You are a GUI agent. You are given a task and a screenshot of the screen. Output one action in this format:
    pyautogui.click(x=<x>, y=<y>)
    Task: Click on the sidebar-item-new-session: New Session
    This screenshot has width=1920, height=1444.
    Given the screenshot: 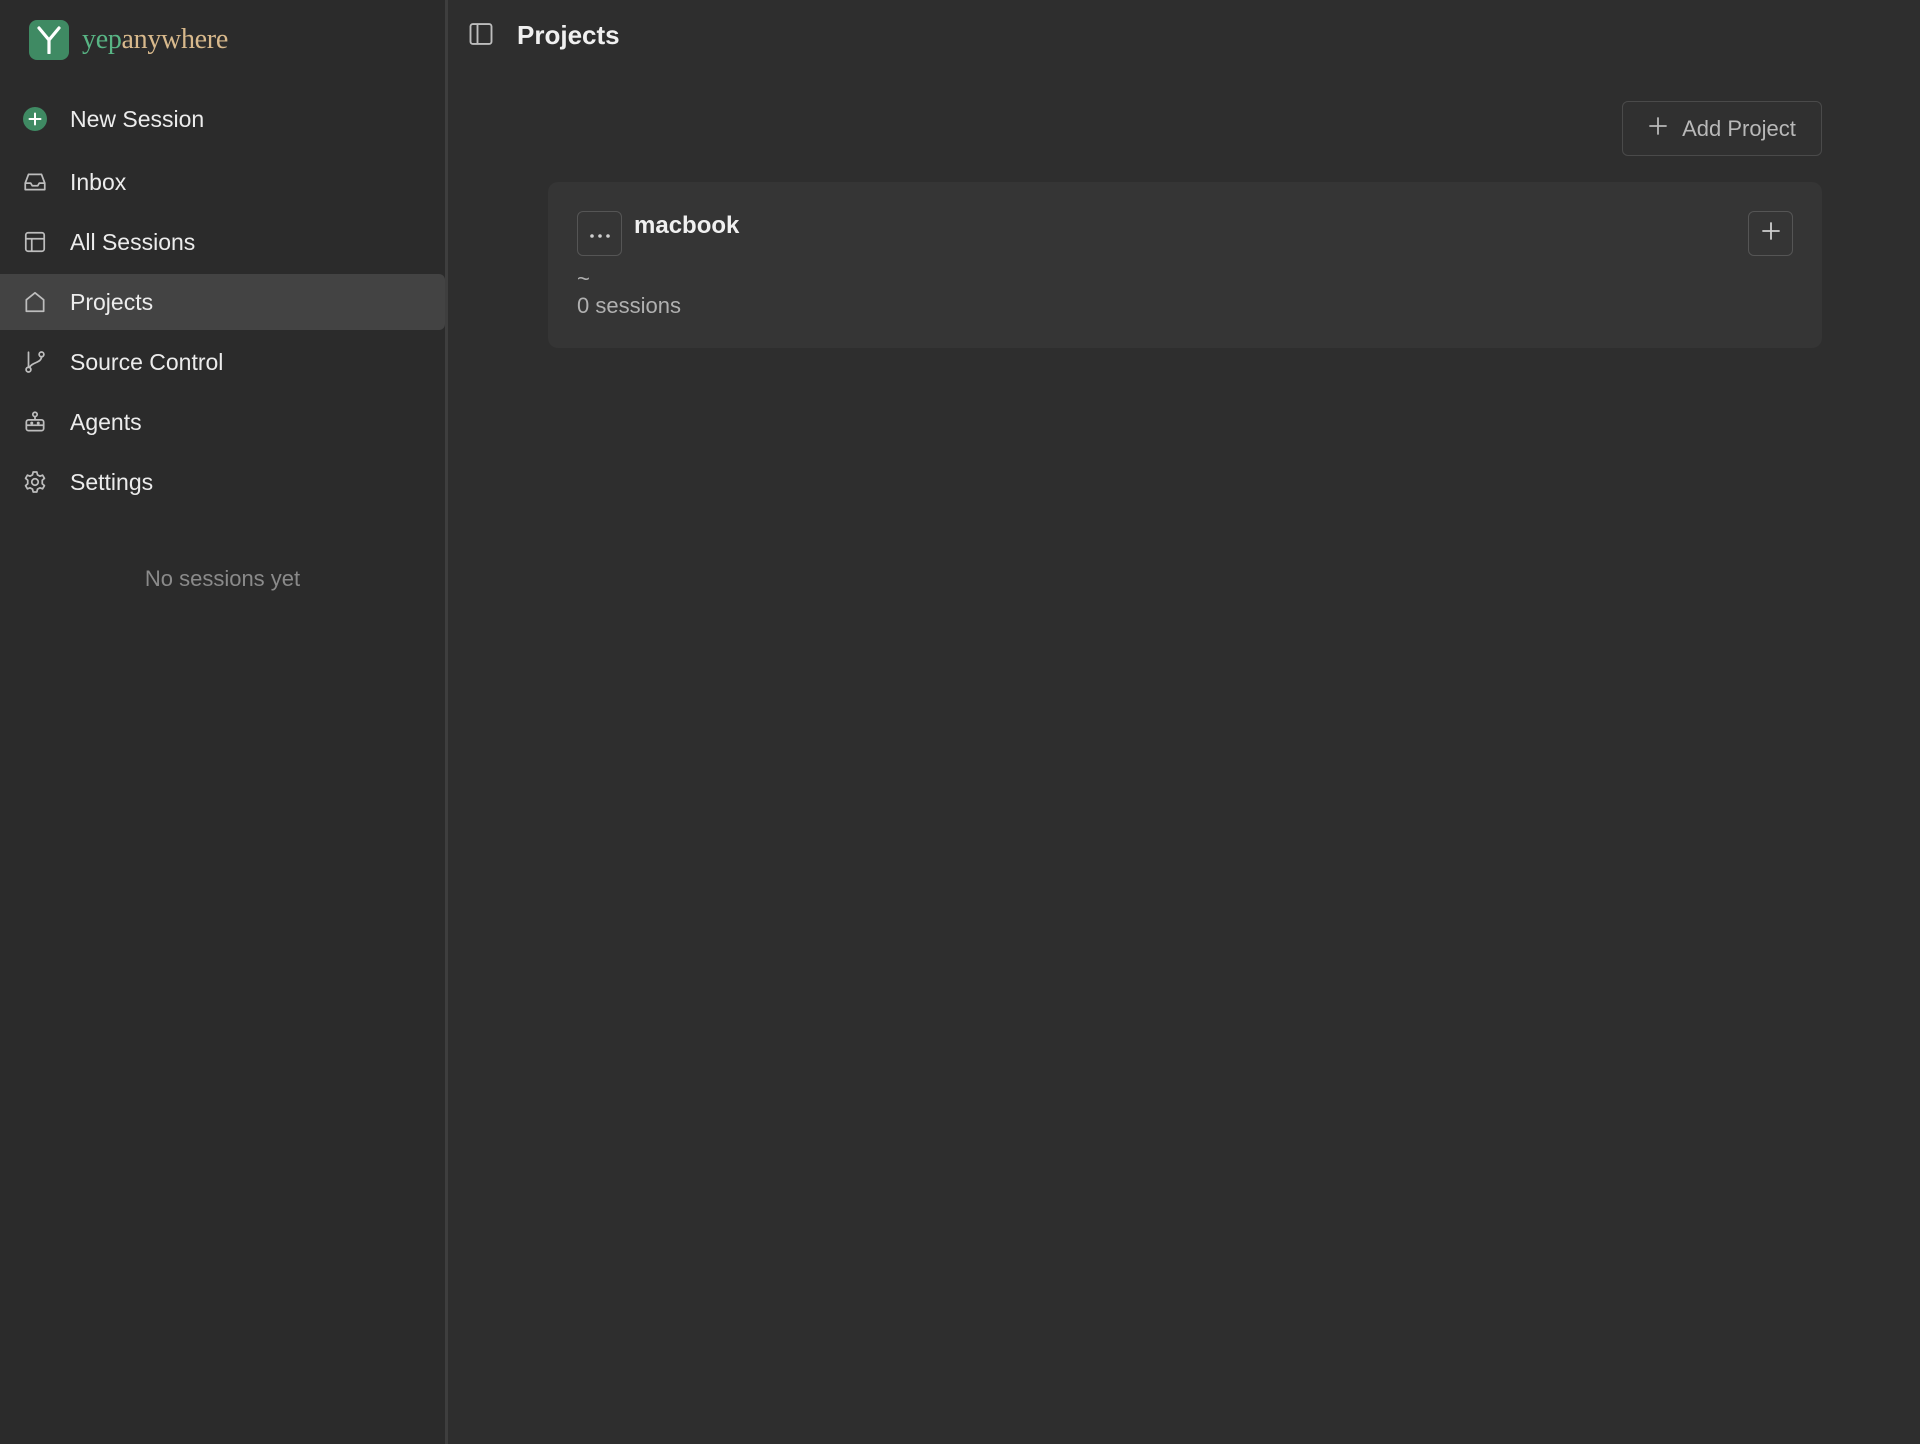 What is the action you would take?
    pyautogui.click(x=222, y=119)
    